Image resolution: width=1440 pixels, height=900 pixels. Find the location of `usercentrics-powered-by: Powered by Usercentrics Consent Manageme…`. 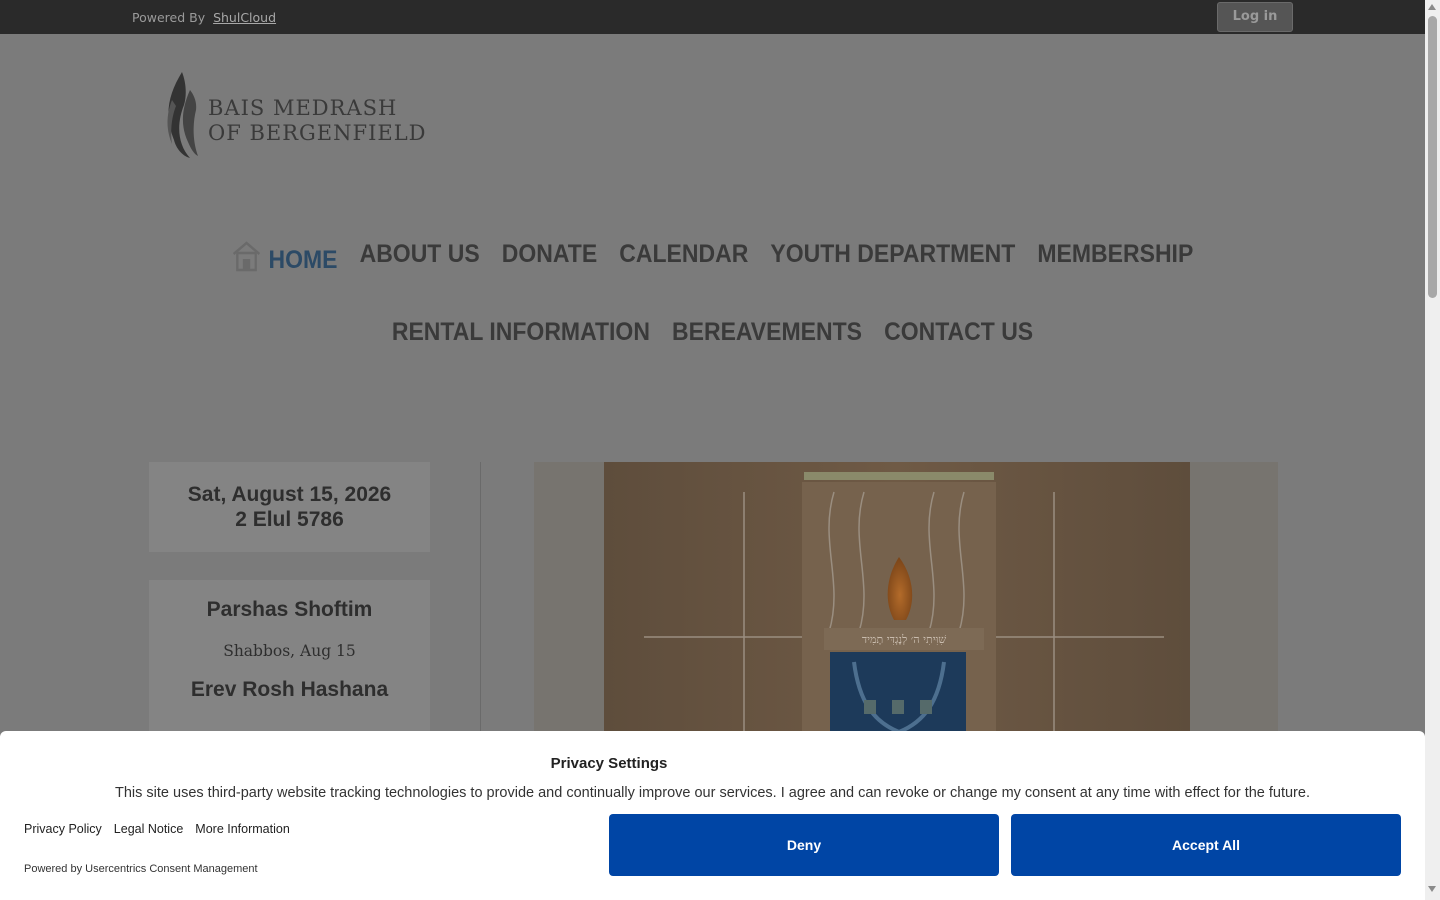

usercentrics-powered-by: Powered by Usercentrics Consent Manageme… is located at coordinates (141, 869).